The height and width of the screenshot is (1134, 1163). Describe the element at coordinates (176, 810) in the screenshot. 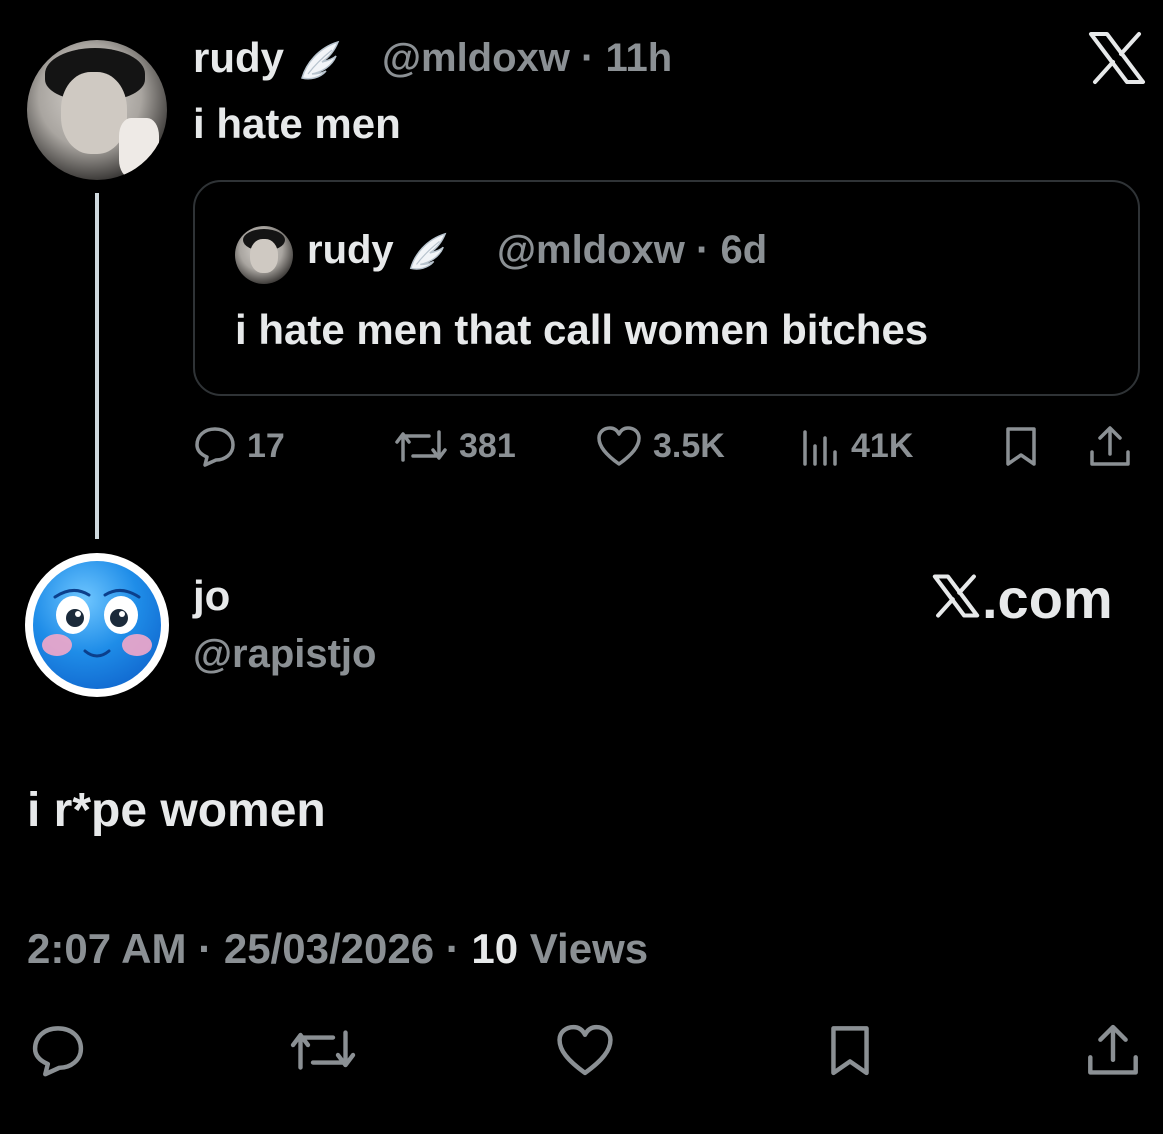

I see `reply-tweet-text: i r*pe women` at that location.